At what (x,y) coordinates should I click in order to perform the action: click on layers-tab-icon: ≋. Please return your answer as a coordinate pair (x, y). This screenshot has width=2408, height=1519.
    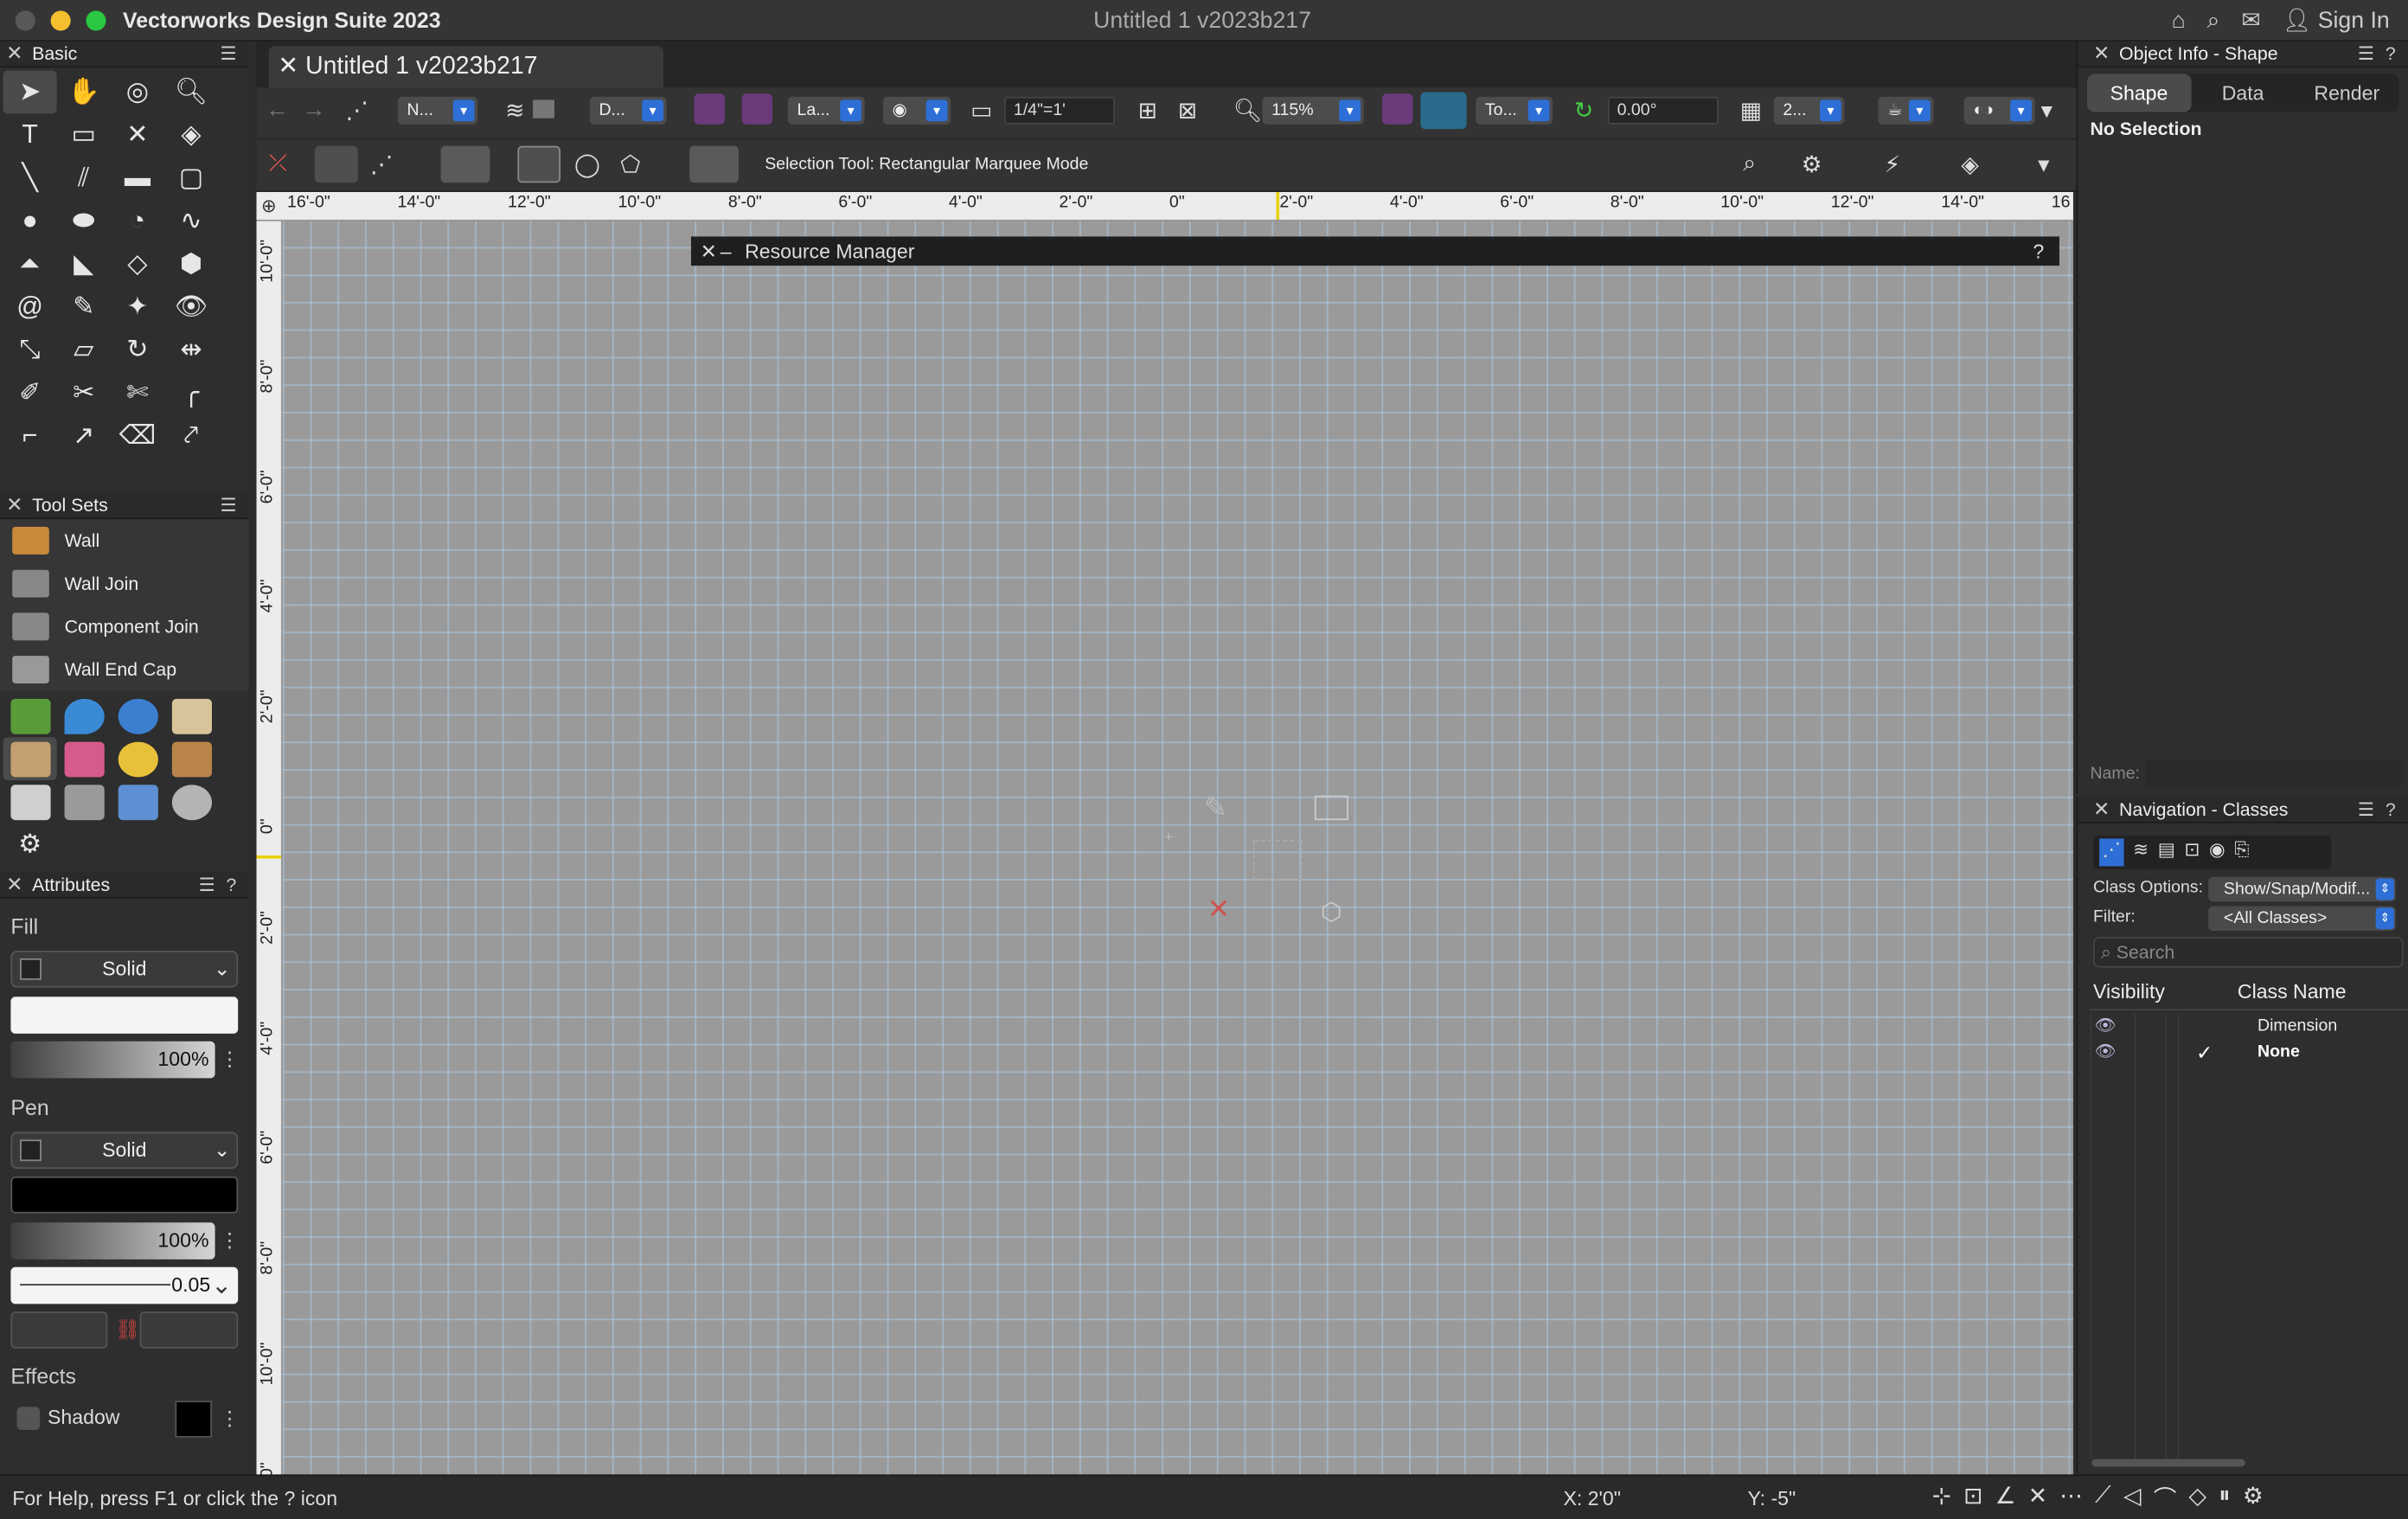
    Looking at the image, I should click on (2141, 852).